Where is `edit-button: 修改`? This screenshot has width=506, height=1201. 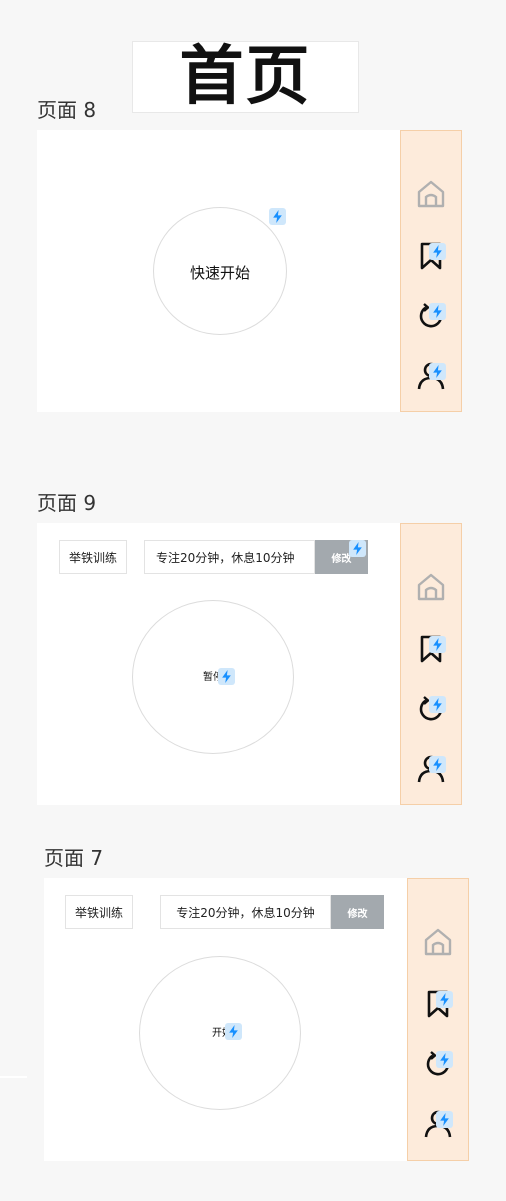 edit-button: 修改 is located at coordinates (357, 912).